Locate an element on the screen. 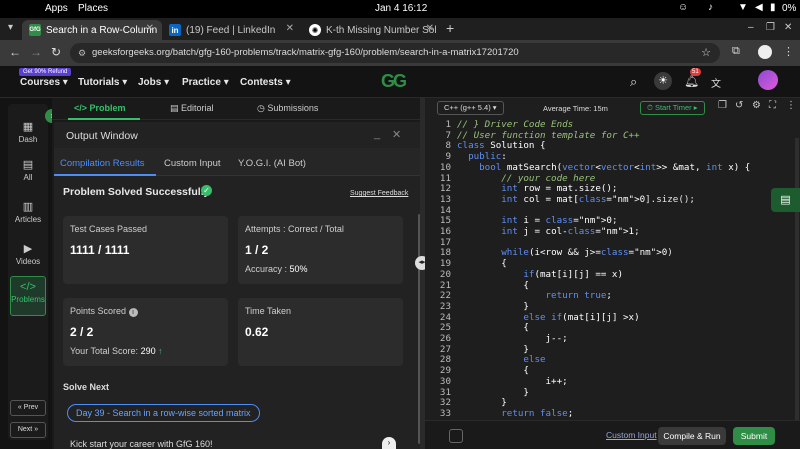 Image resolution: width=800 pixels, height=449 pixels. custom-input-link: Custom Input is located at coordinates (631, 435).